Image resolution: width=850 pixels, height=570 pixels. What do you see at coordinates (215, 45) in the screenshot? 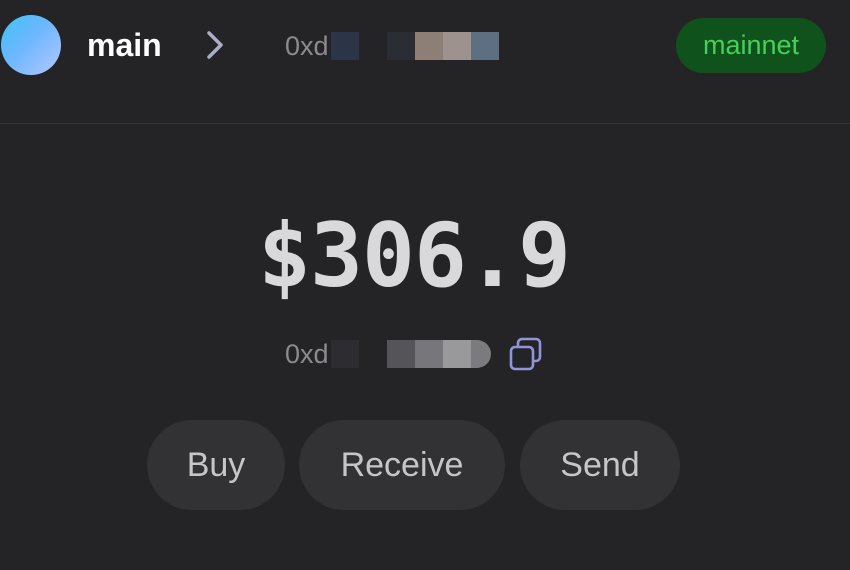
I see `chevron-right-icon` at bounding box center [215, 45].